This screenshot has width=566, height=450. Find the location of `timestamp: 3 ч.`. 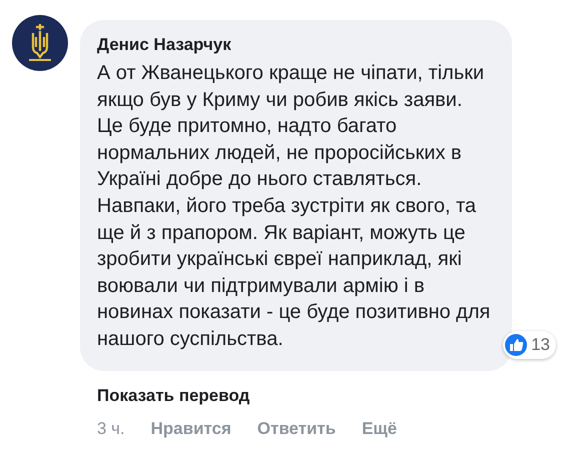

timestamp: 3 ч. is located at coordinates (111, 429).